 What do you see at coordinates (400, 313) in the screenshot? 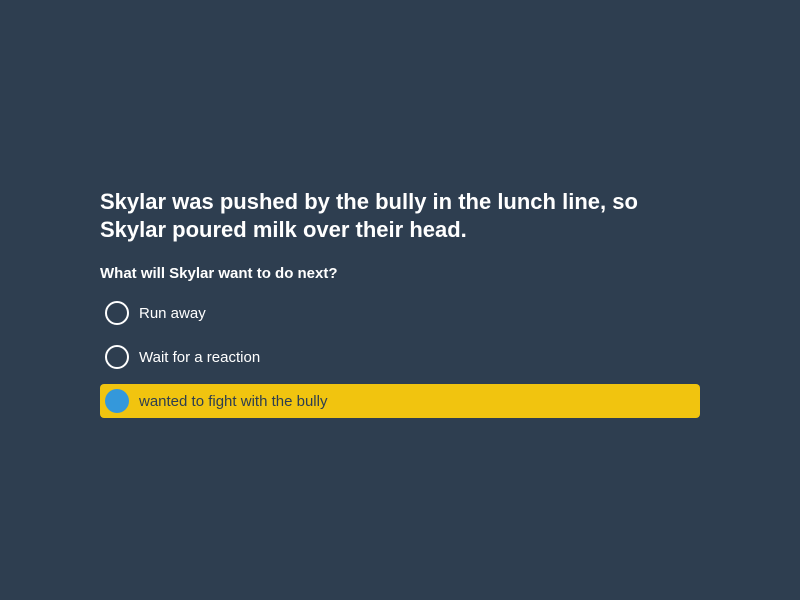
I see `answer-option-run-away: Run away` at bounding box center [400, 313].